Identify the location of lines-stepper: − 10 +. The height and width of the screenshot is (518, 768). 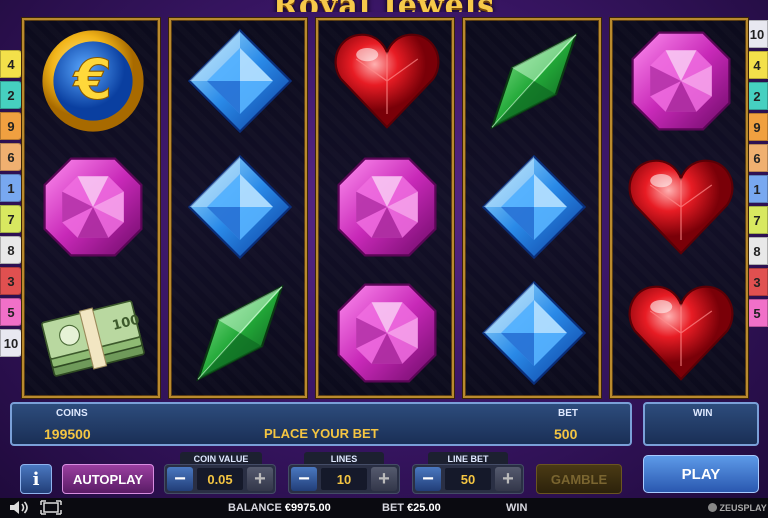
(344, 479).